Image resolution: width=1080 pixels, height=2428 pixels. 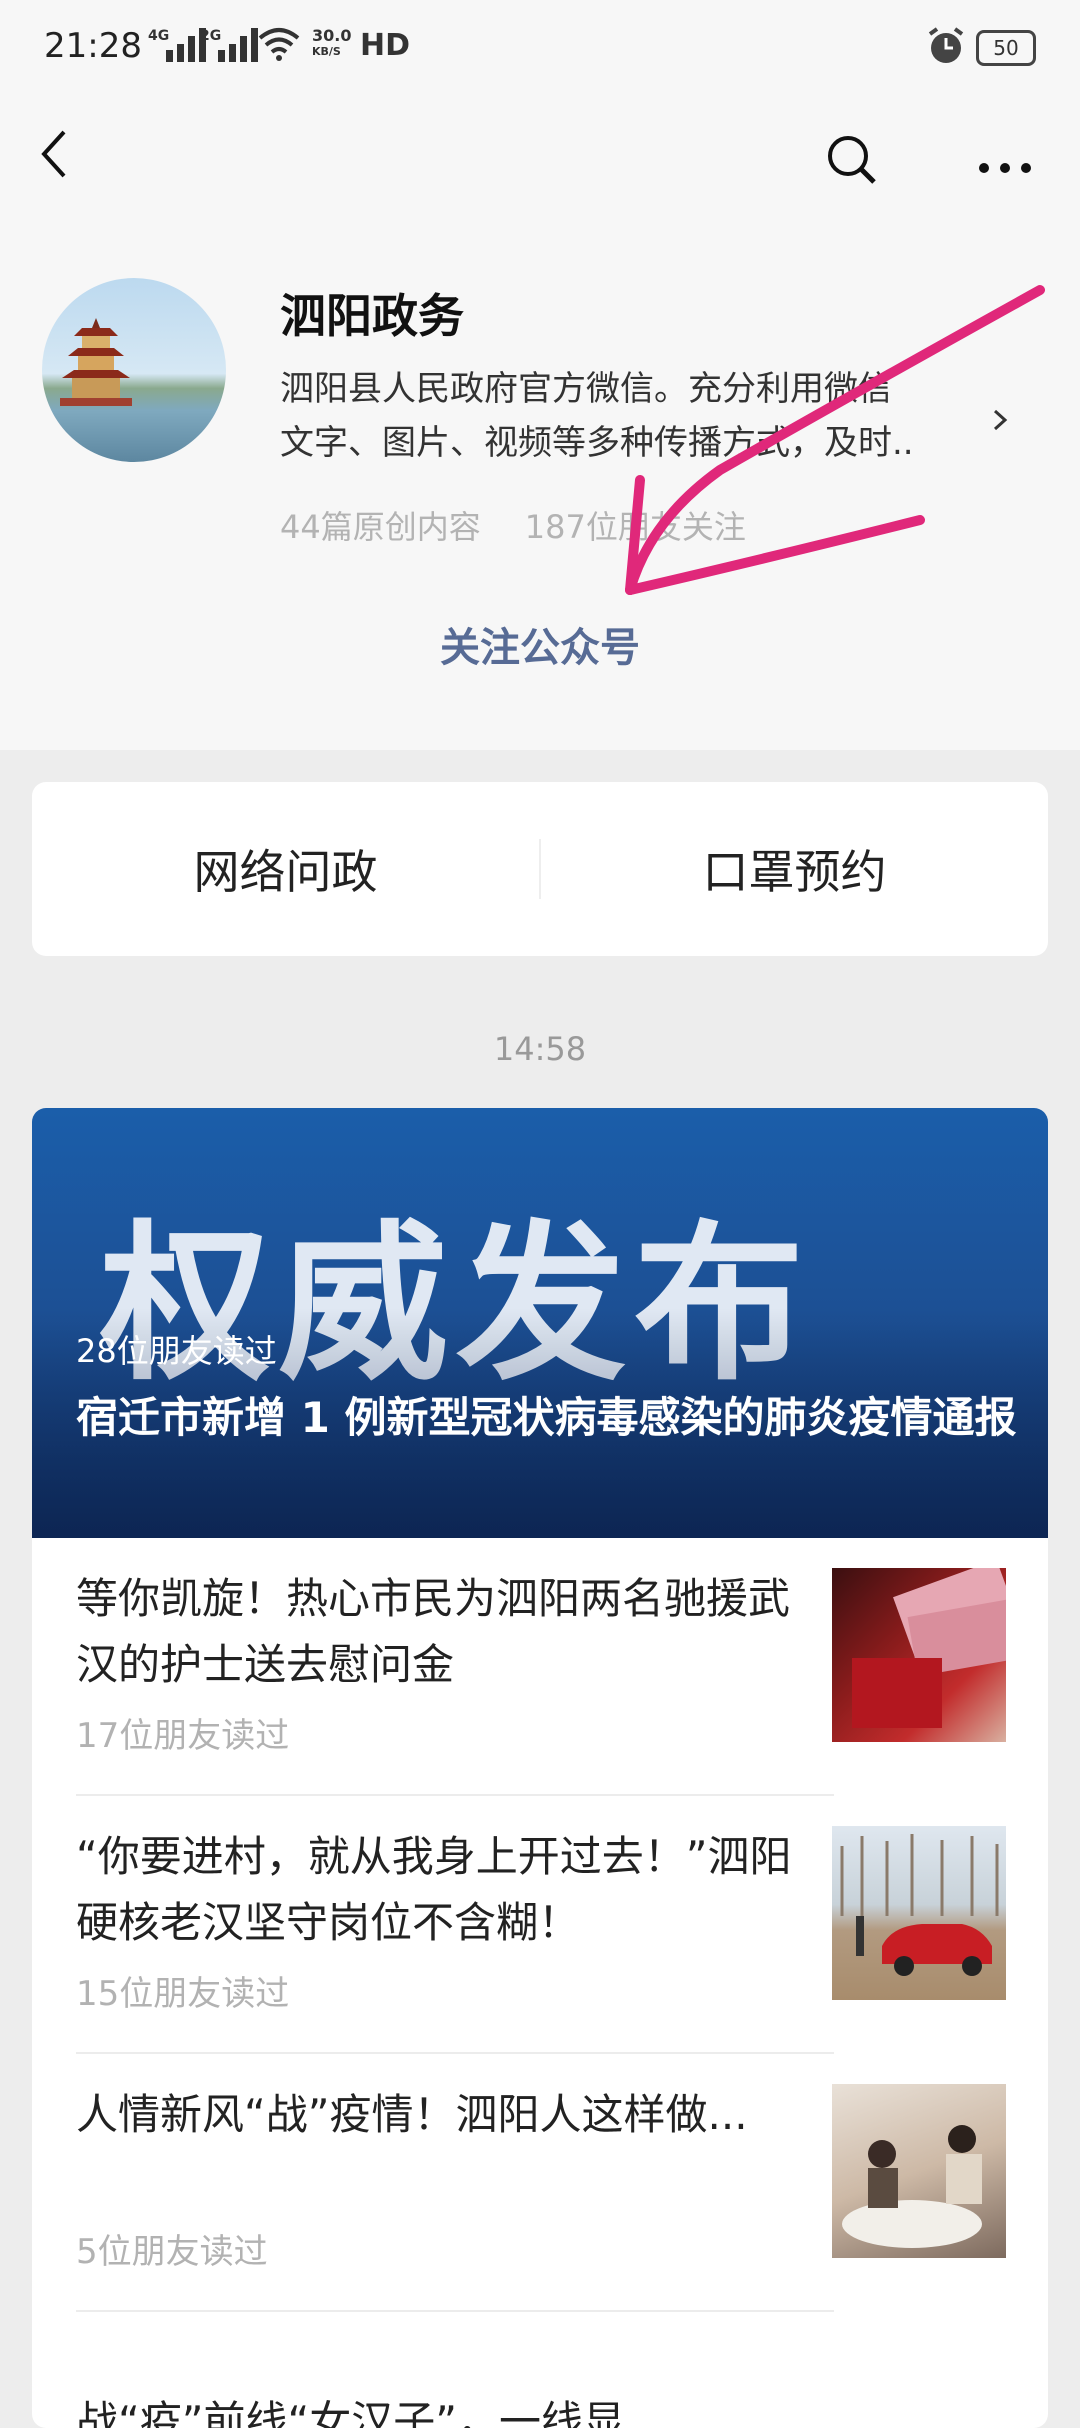 I want to click on article-read-count: 15位朋友读过, so click(x=183, y=1994).